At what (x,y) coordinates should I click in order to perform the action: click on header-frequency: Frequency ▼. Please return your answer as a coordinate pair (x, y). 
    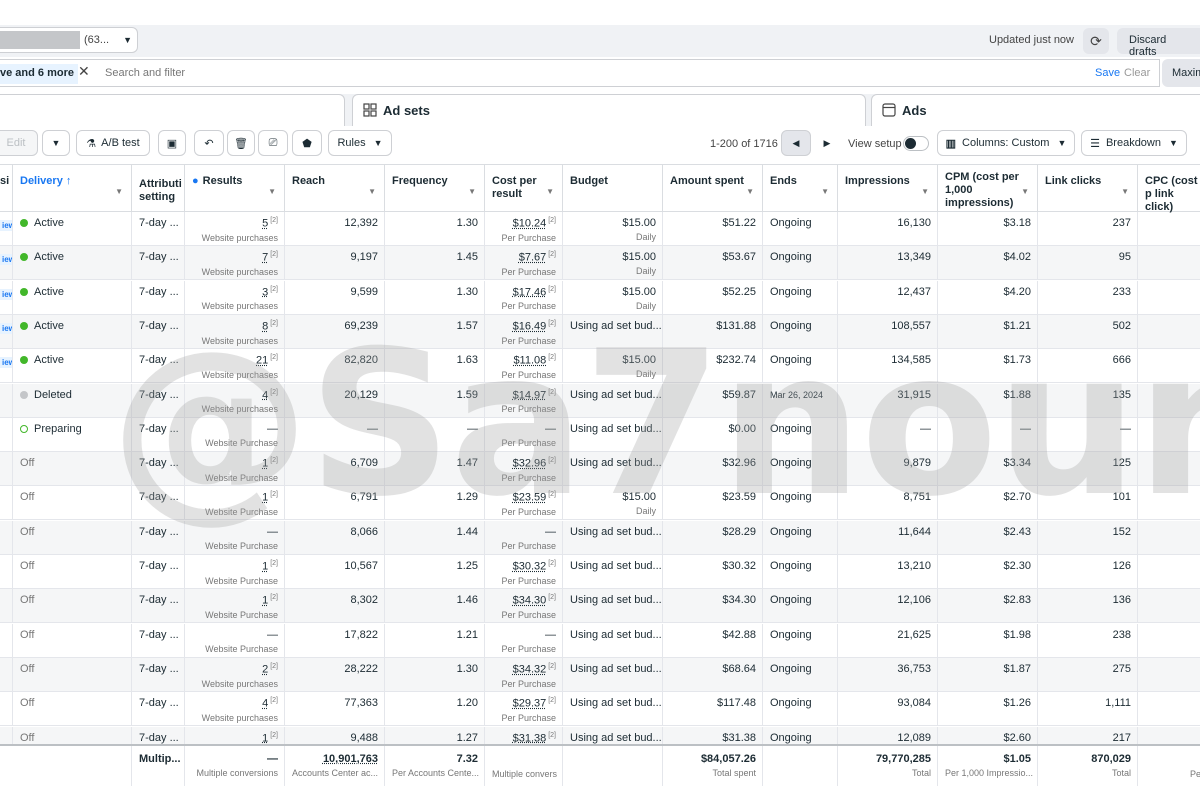
    Looking at the image, I should click on (435, 188).